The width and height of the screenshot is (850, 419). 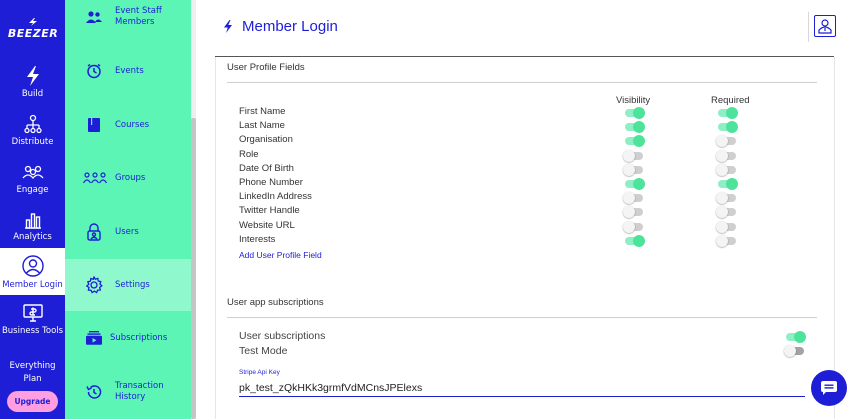 I want to click on rail-item-analytics: Analytics, so click(x=32, y=225).